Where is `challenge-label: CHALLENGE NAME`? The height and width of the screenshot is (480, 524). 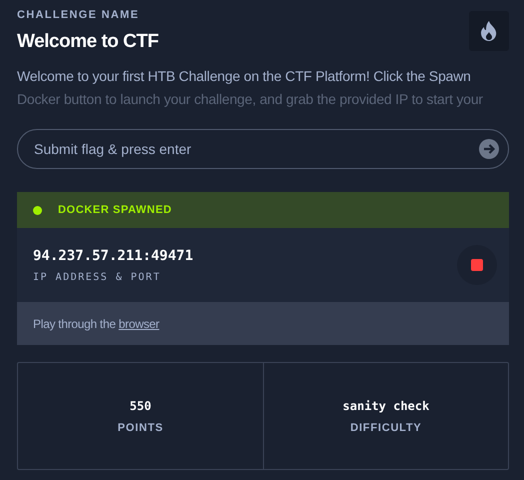
challenge-label: CHALLENGE NAME is located at coordinates (78, 15).